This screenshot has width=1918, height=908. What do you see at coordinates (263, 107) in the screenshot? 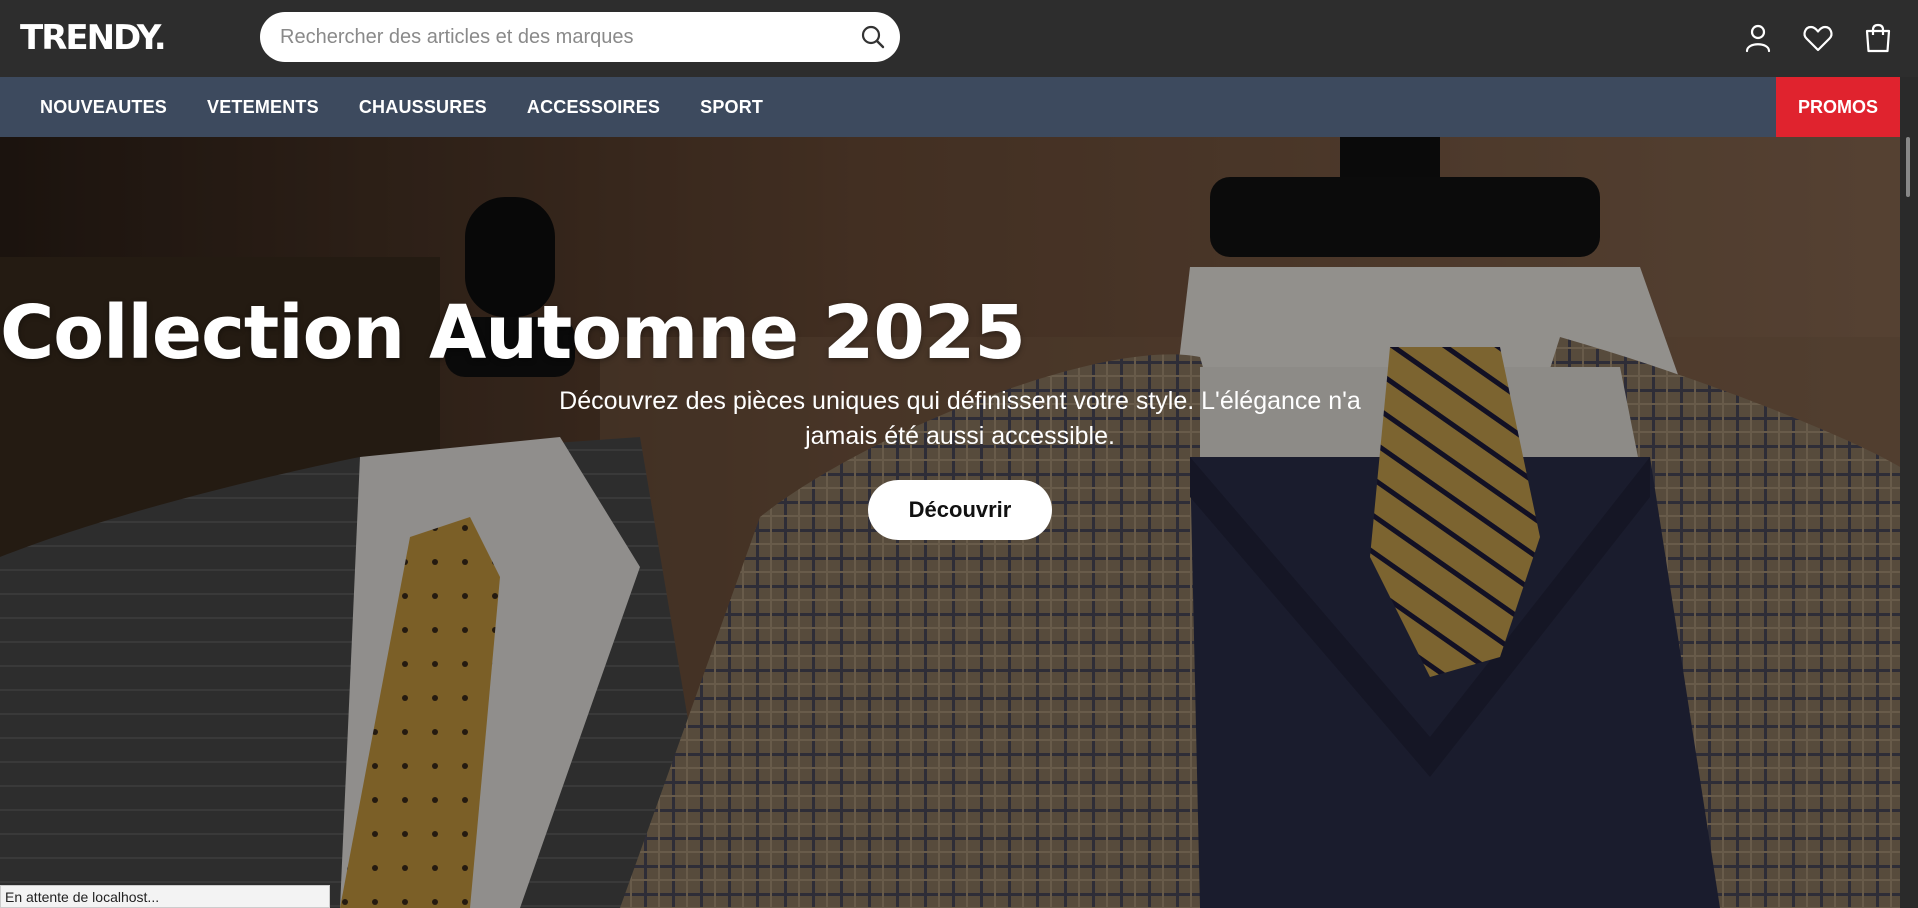
I see `nav-item-vetements: VETEMENTS` at bounding box center [263, 107].